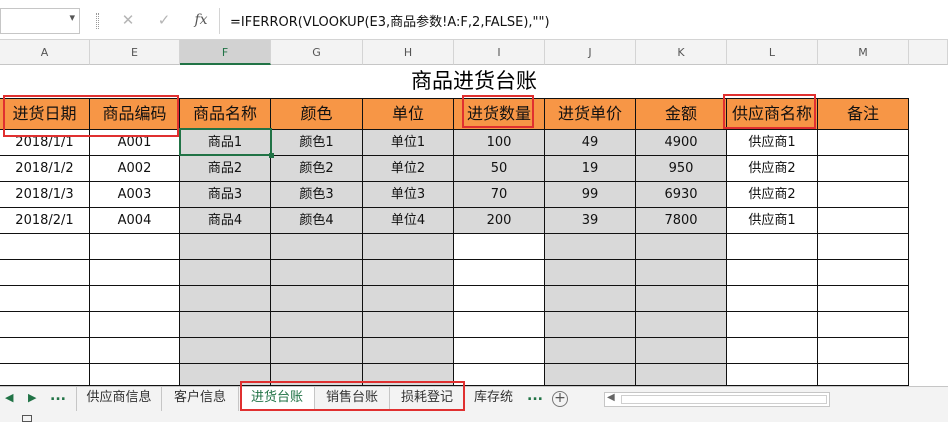 The width and height of the screenshot is (948, 422). I want to click on table-cell: 49, so click(590, 143).